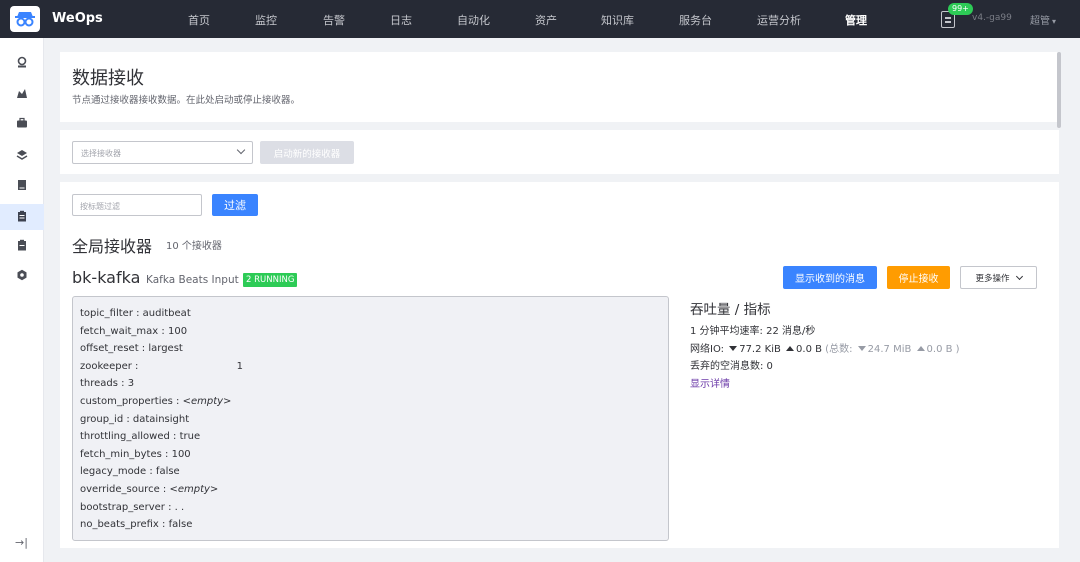 The width and height of the screenshot is (1080, 562). I want to click on brand-name: WeOps, so click(77, 18).